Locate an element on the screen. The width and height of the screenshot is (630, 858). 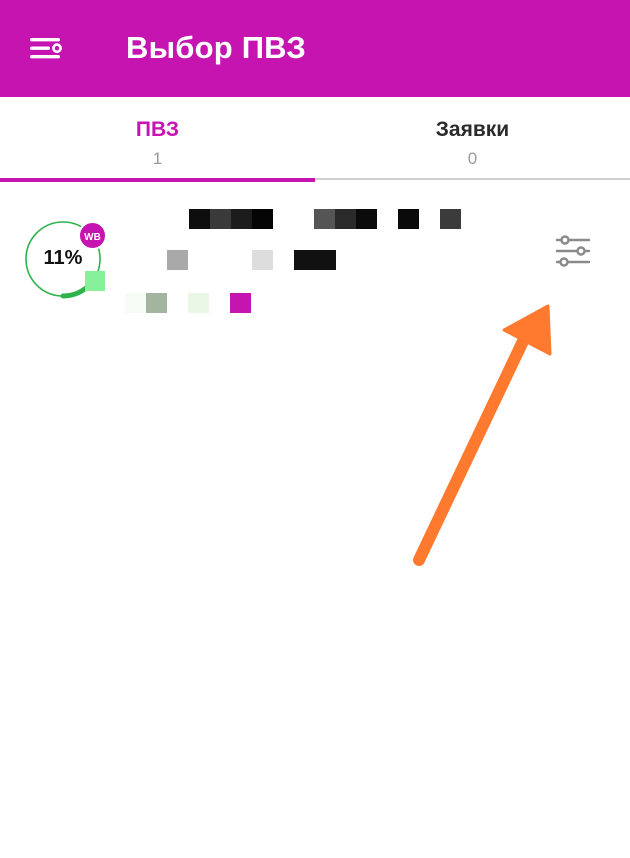
wb-badge: WB is located at coordinates (92, 235).